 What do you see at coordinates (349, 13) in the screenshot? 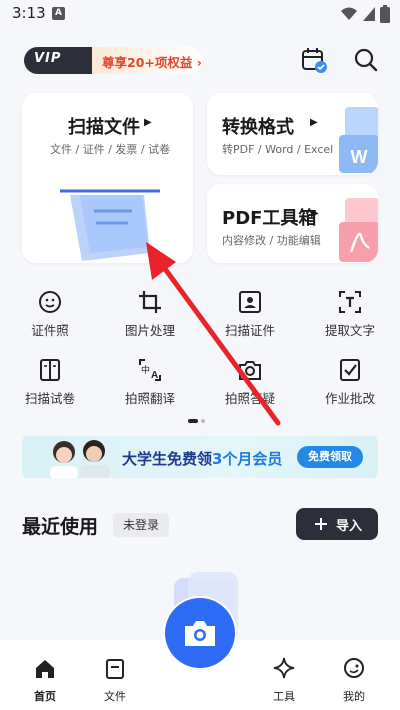
I see `wifi-icon` at bounding box center [349, 13].